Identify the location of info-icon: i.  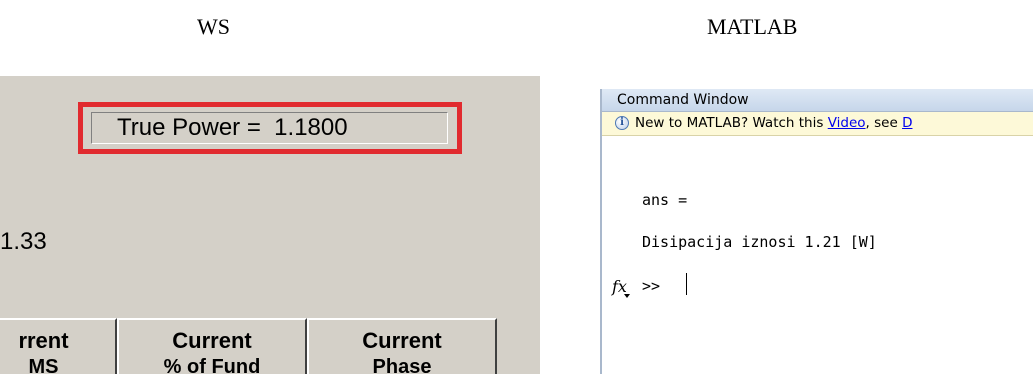
(622, 123).